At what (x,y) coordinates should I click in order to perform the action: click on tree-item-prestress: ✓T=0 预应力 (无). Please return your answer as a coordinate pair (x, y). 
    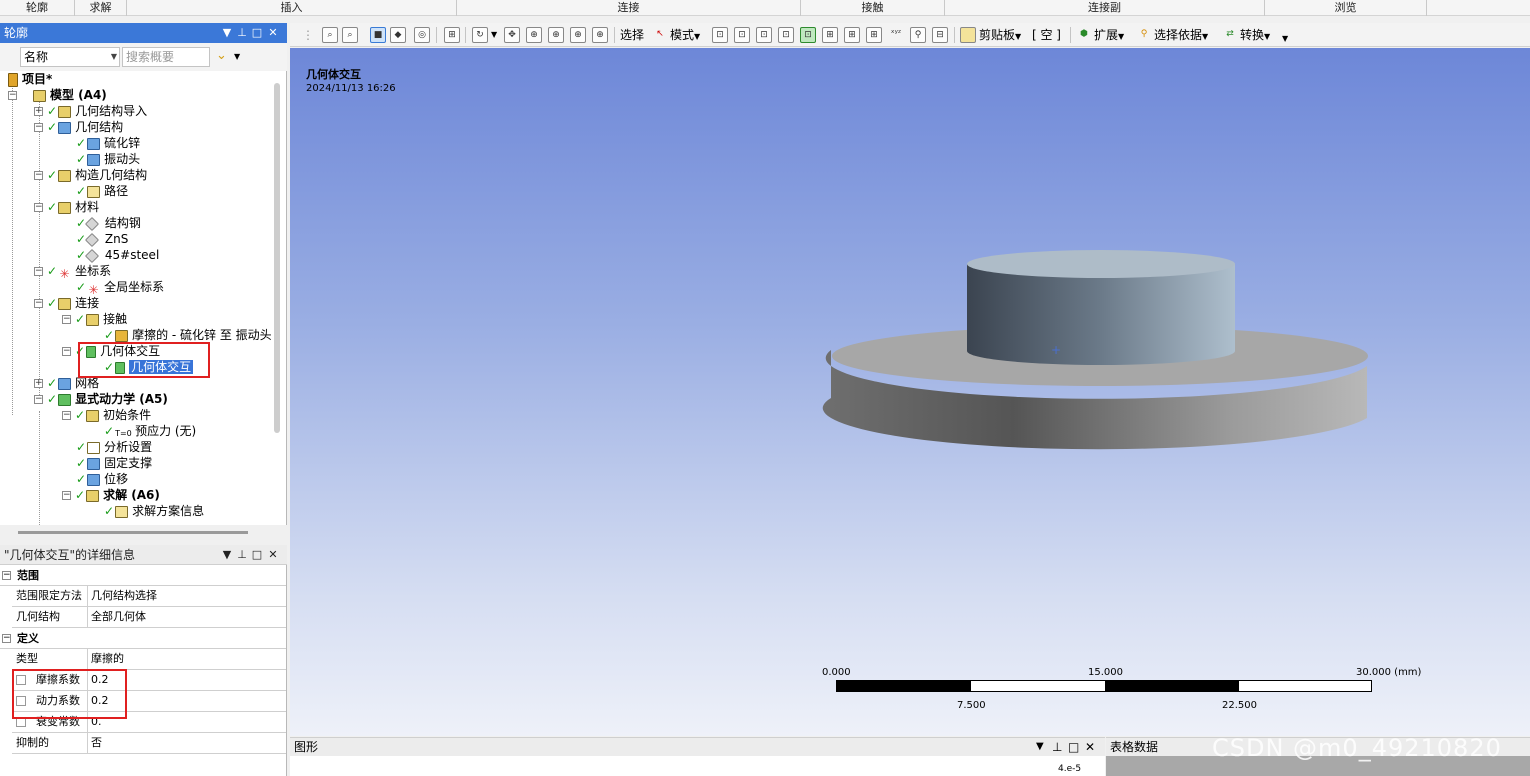
    Looking at the image, I should click on (150, 431).